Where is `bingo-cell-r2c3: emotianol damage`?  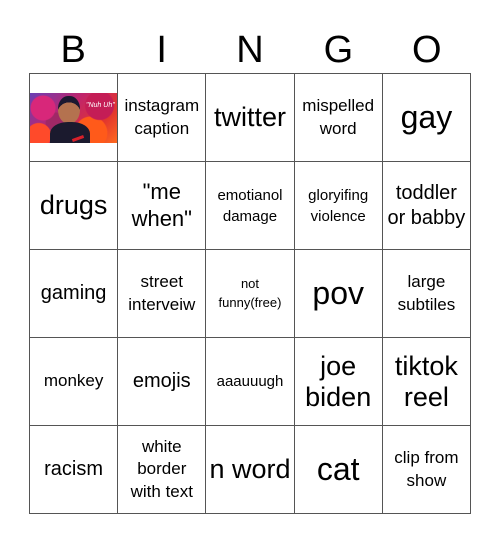 bingo-cell-r2c3: emotianol damage is located at coordinates (250, 206).